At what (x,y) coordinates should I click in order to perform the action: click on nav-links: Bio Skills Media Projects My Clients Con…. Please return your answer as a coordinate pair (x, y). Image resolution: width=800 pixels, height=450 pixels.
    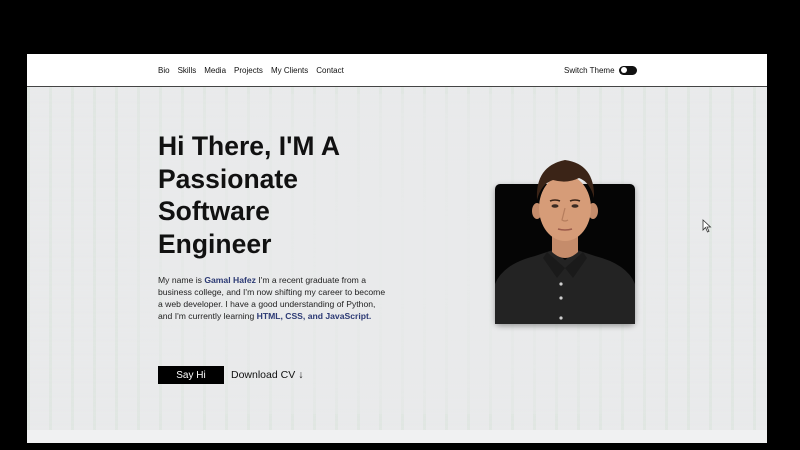
    Looking at the image, I should click on (251, 70).